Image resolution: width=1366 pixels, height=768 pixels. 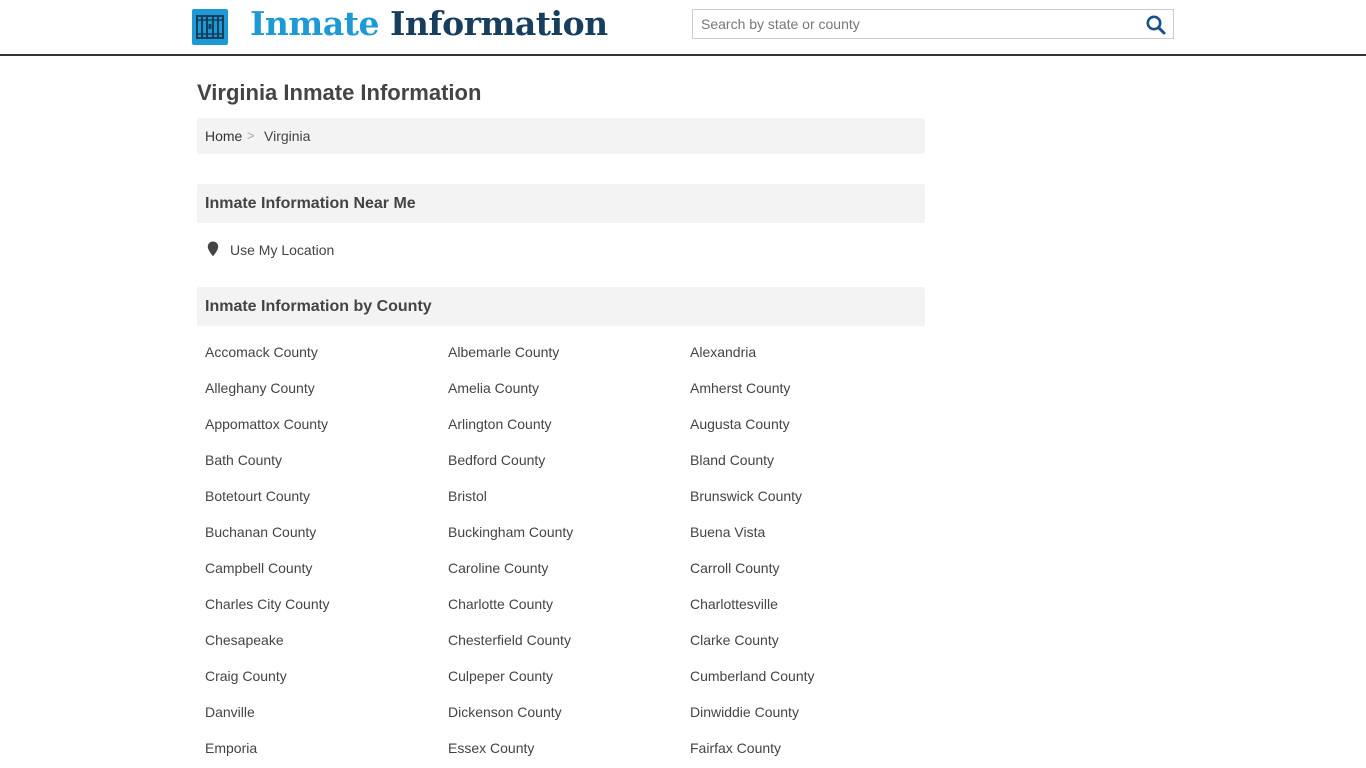 What do you see at coordinates (683, 28) in the screenshot?
I see `site-header: Inmate Information` at bounding box center [683, 28].